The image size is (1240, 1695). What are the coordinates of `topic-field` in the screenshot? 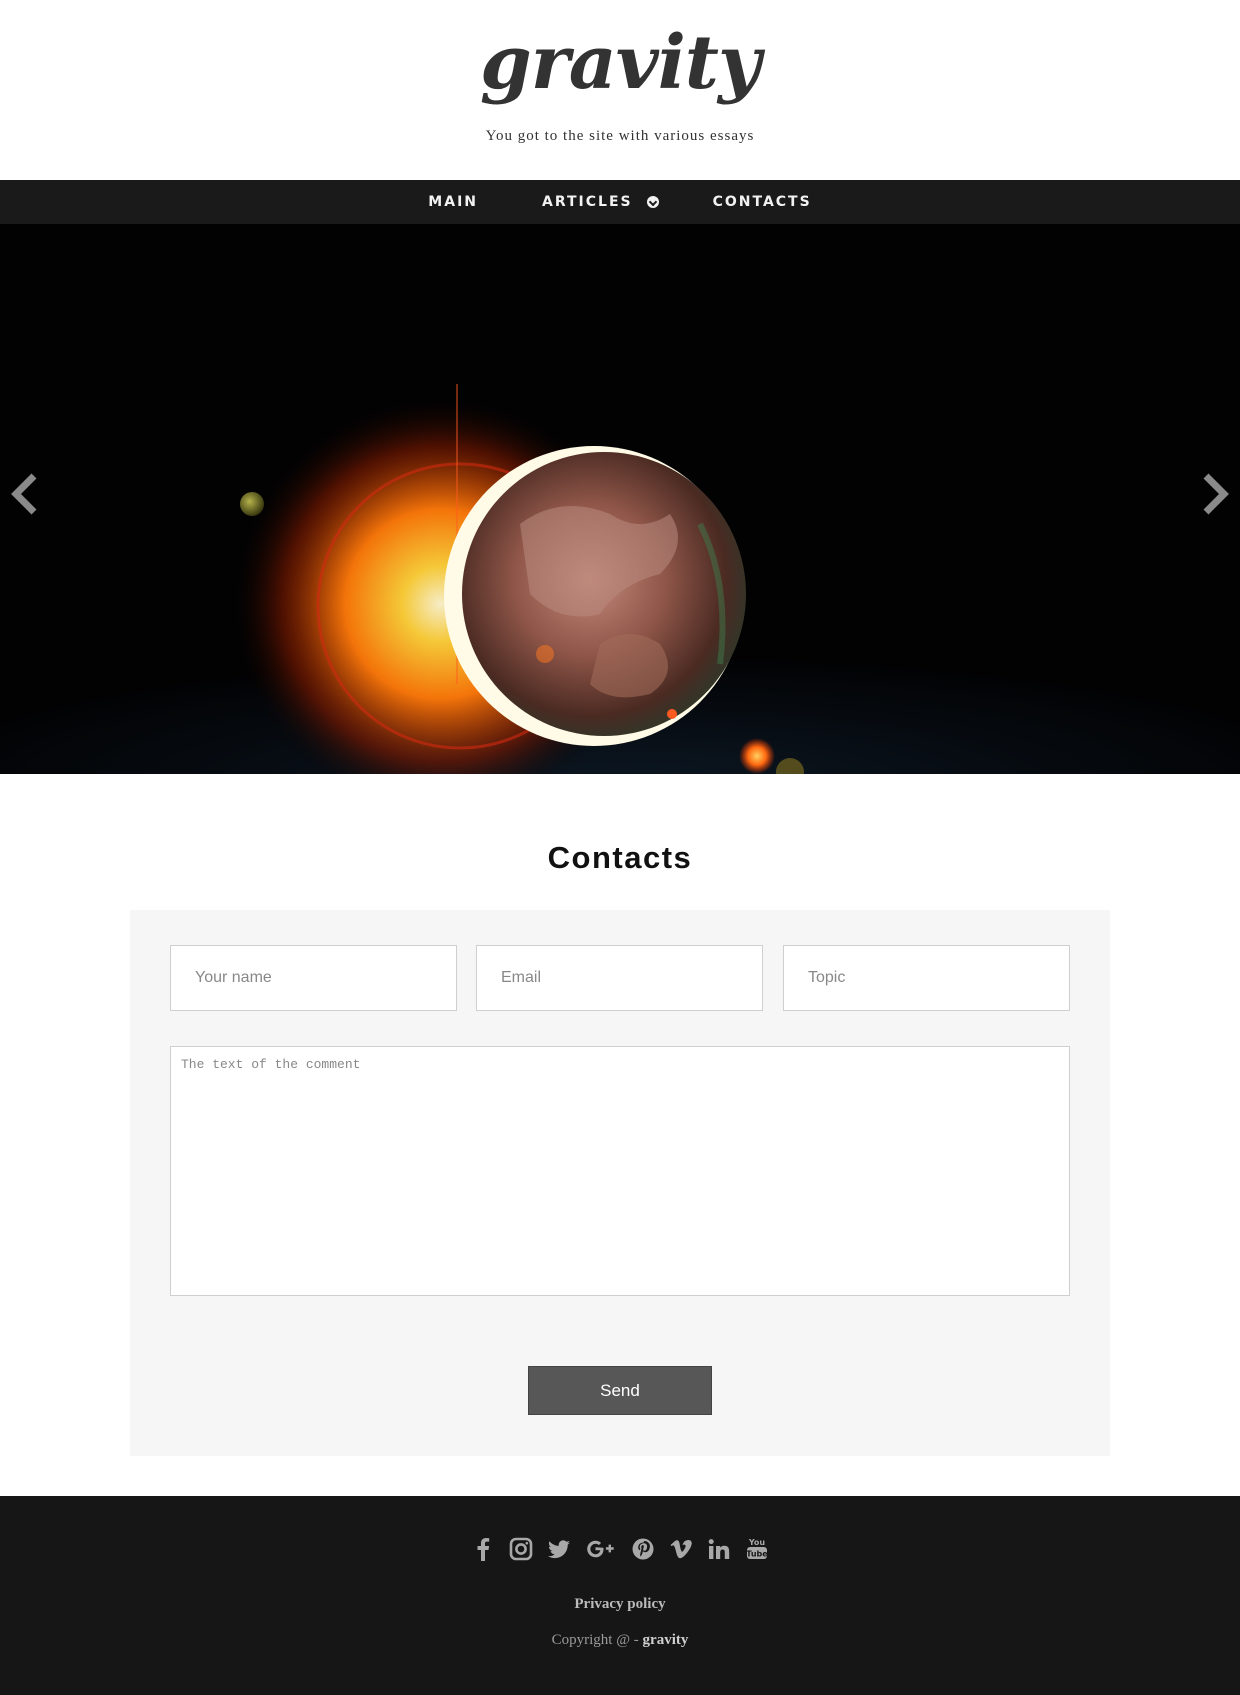 It's located at (926, 978).